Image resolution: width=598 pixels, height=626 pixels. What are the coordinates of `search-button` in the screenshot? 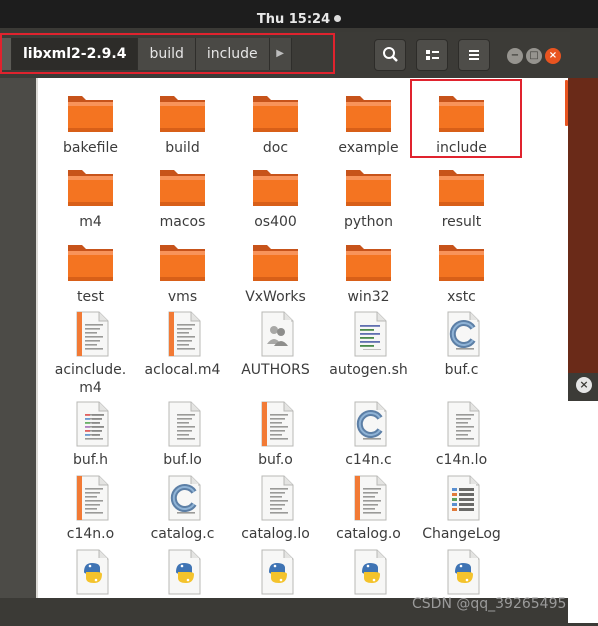 It's located at (390, 55).